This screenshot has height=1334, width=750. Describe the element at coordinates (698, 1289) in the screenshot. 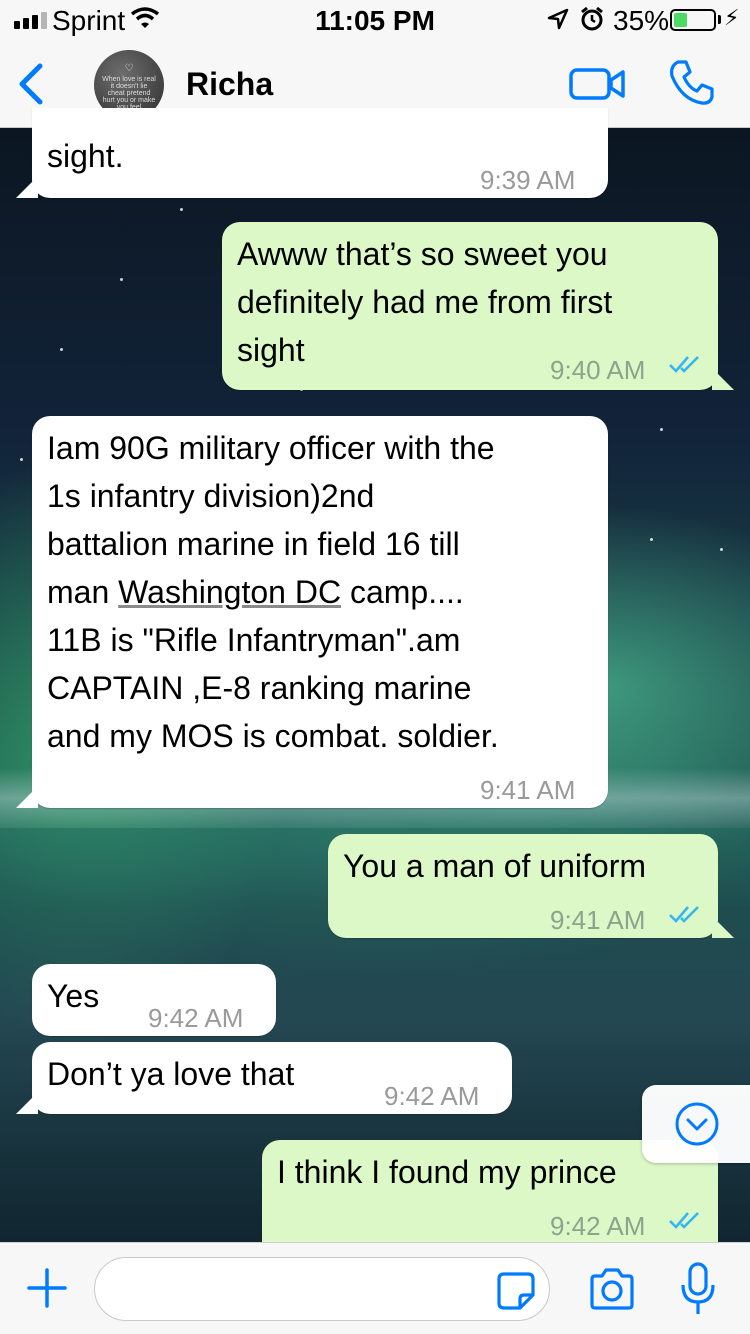

I see `microphone-icon` at that location.